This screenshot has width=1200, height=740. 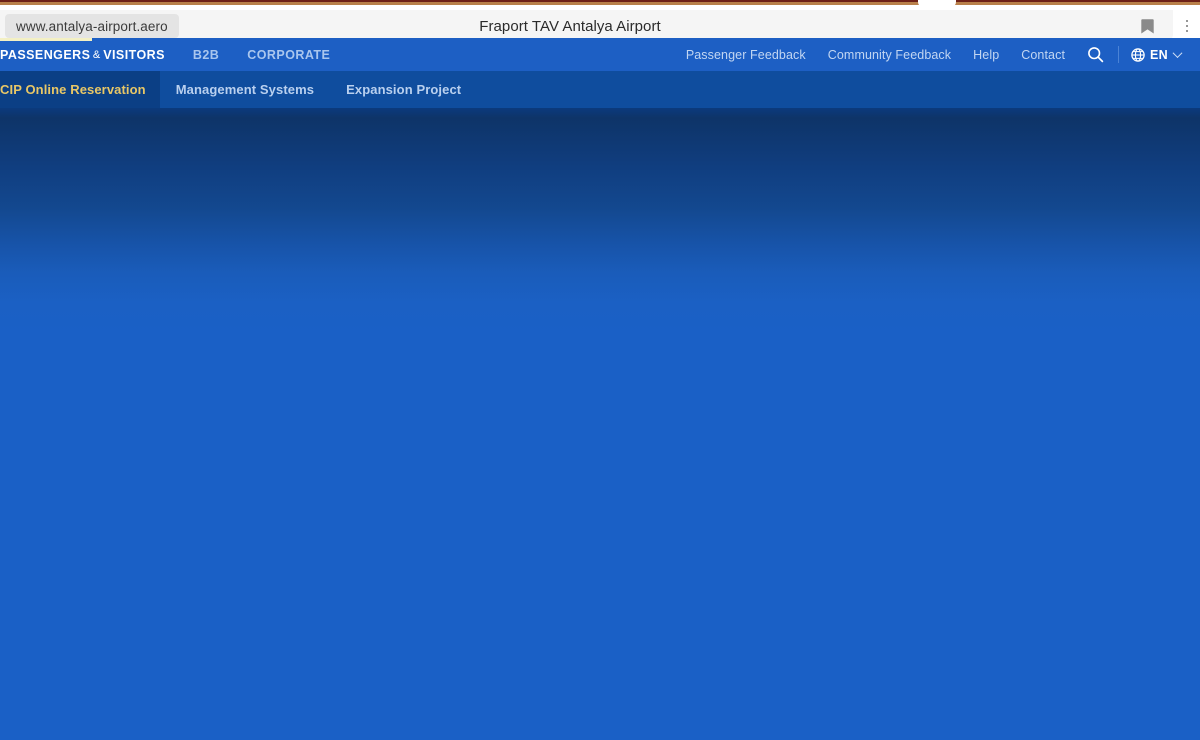 I want to click on audience-nav-group: PASSENGERS & VISITORS B2B CORPORATE, so click(x=172, y=54).